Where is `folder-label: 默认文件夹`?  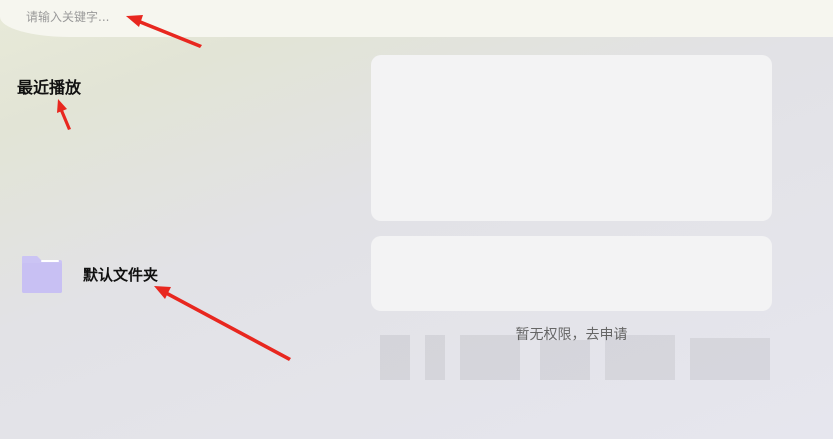 folder-label: 默认文件夹 is located at coordinates (121, 275).